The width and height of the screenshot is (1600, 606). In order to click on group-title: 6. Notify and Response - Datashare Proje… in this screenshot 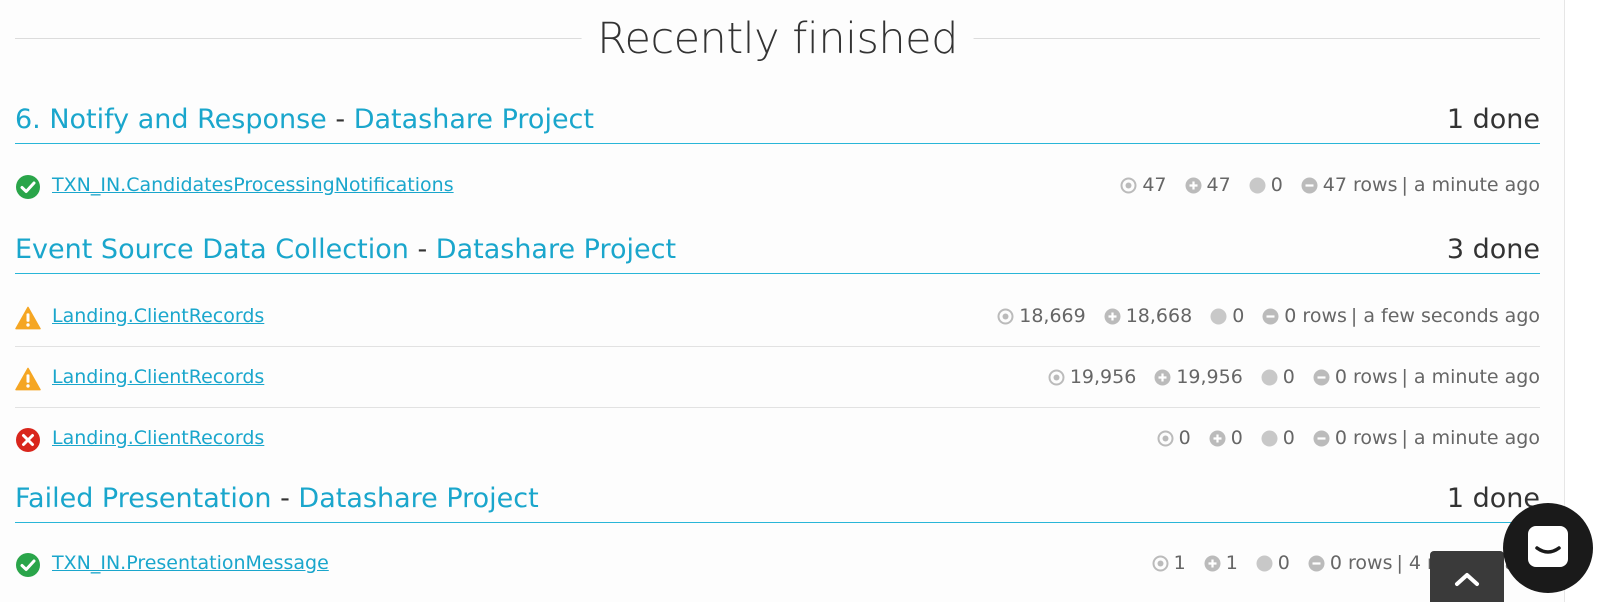, I will do `click(304, 119)`.